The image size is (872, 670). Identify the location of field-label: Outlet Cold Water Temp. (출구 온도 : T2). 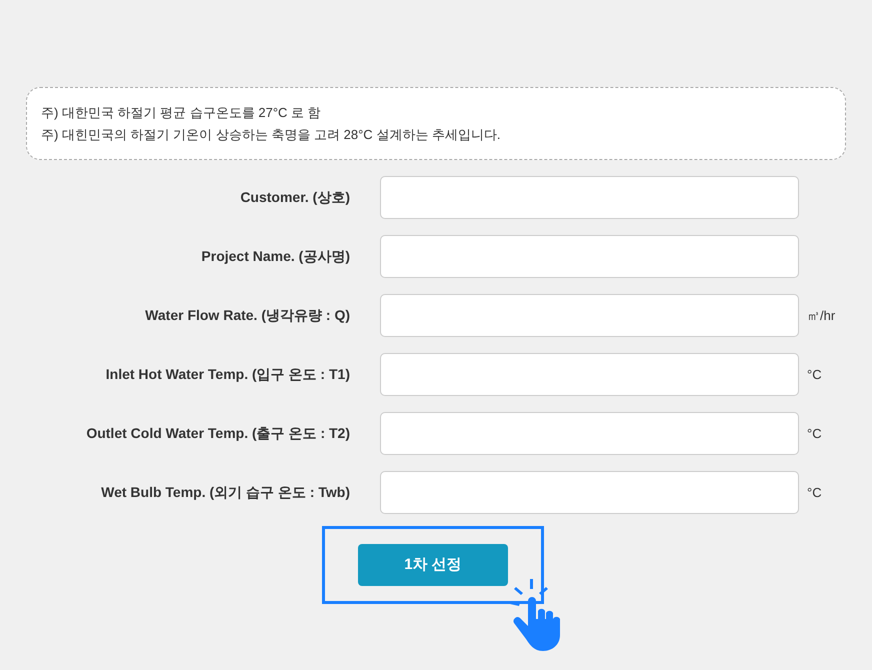
(217, 433).